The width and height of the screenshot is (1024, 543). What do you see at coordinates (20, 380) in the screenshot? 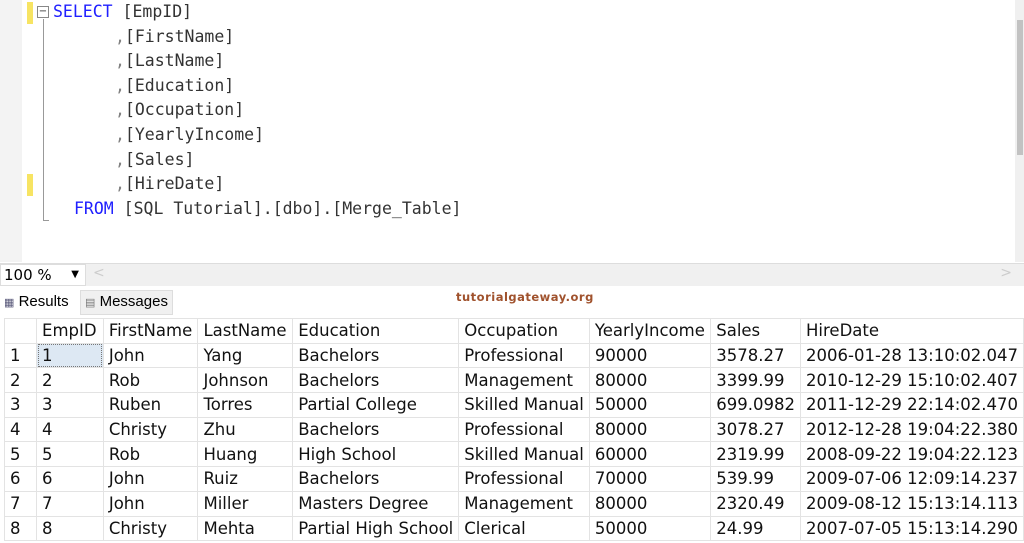
I see `row-number: 2` at bounding box center [20, 380].